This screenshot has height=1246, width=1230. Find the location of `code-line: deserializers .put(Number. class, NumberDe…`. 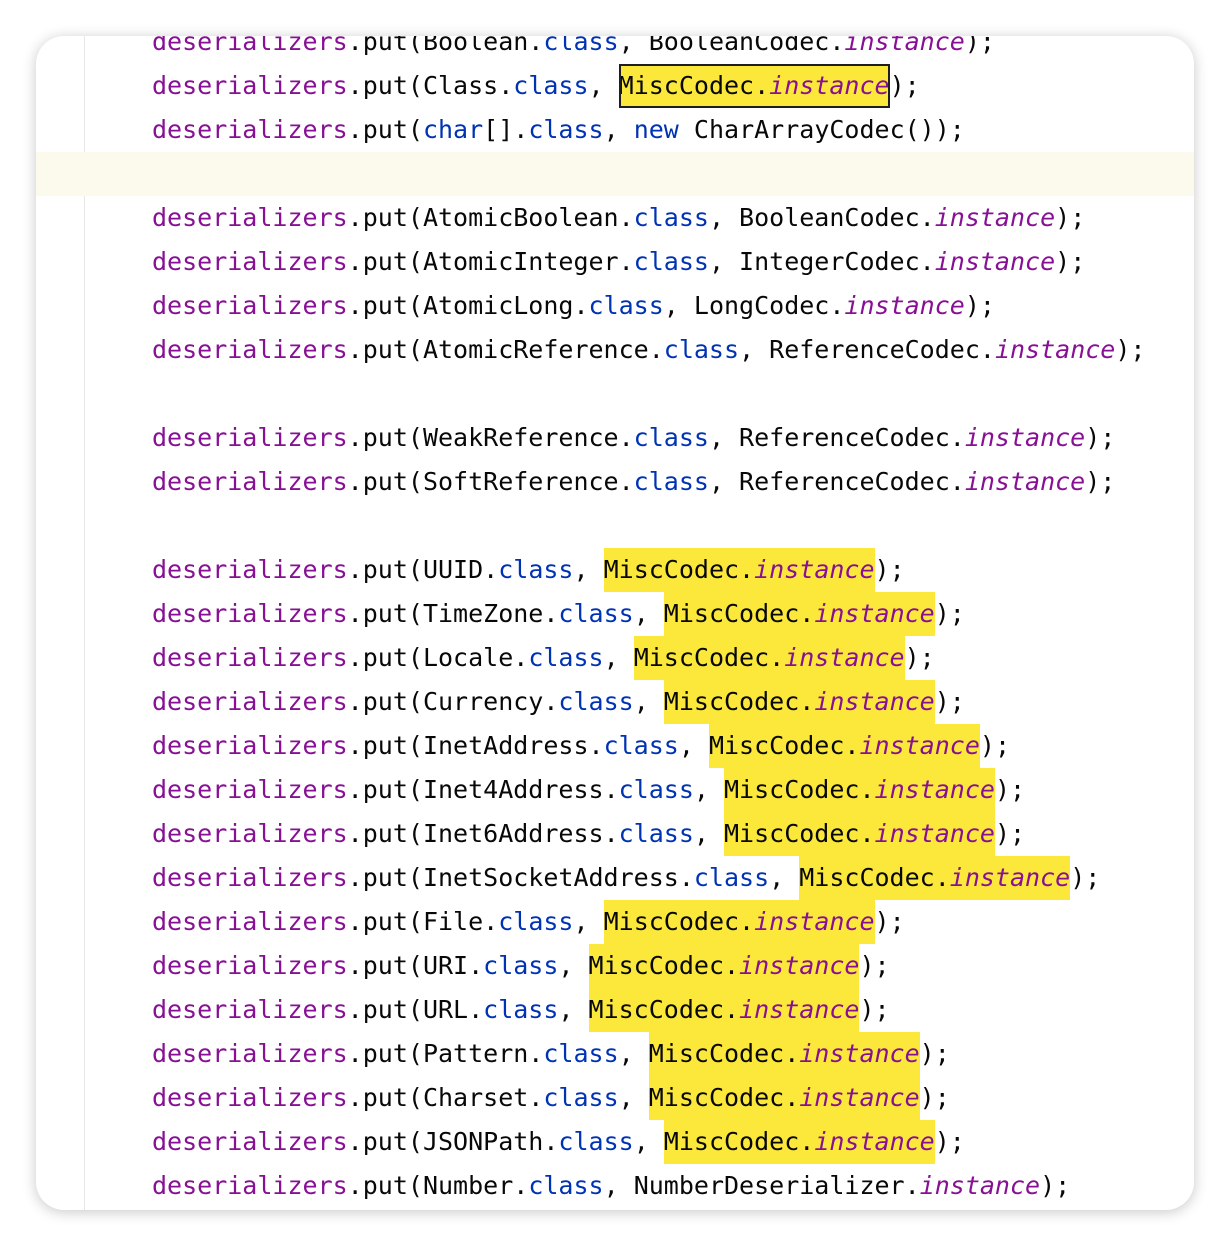

code-line: deserializers .put(Number. class, NumberDe… is located at coordinates (673, 1186).